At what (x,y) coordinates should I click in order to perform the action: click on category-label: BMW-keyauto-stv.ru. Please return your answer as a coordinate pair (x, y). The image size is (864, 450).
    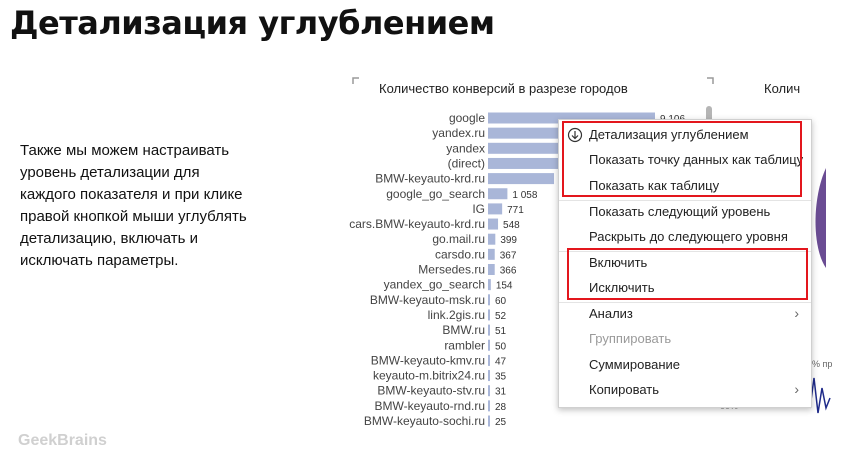
    Looking at the image, I should click on (431, 391).